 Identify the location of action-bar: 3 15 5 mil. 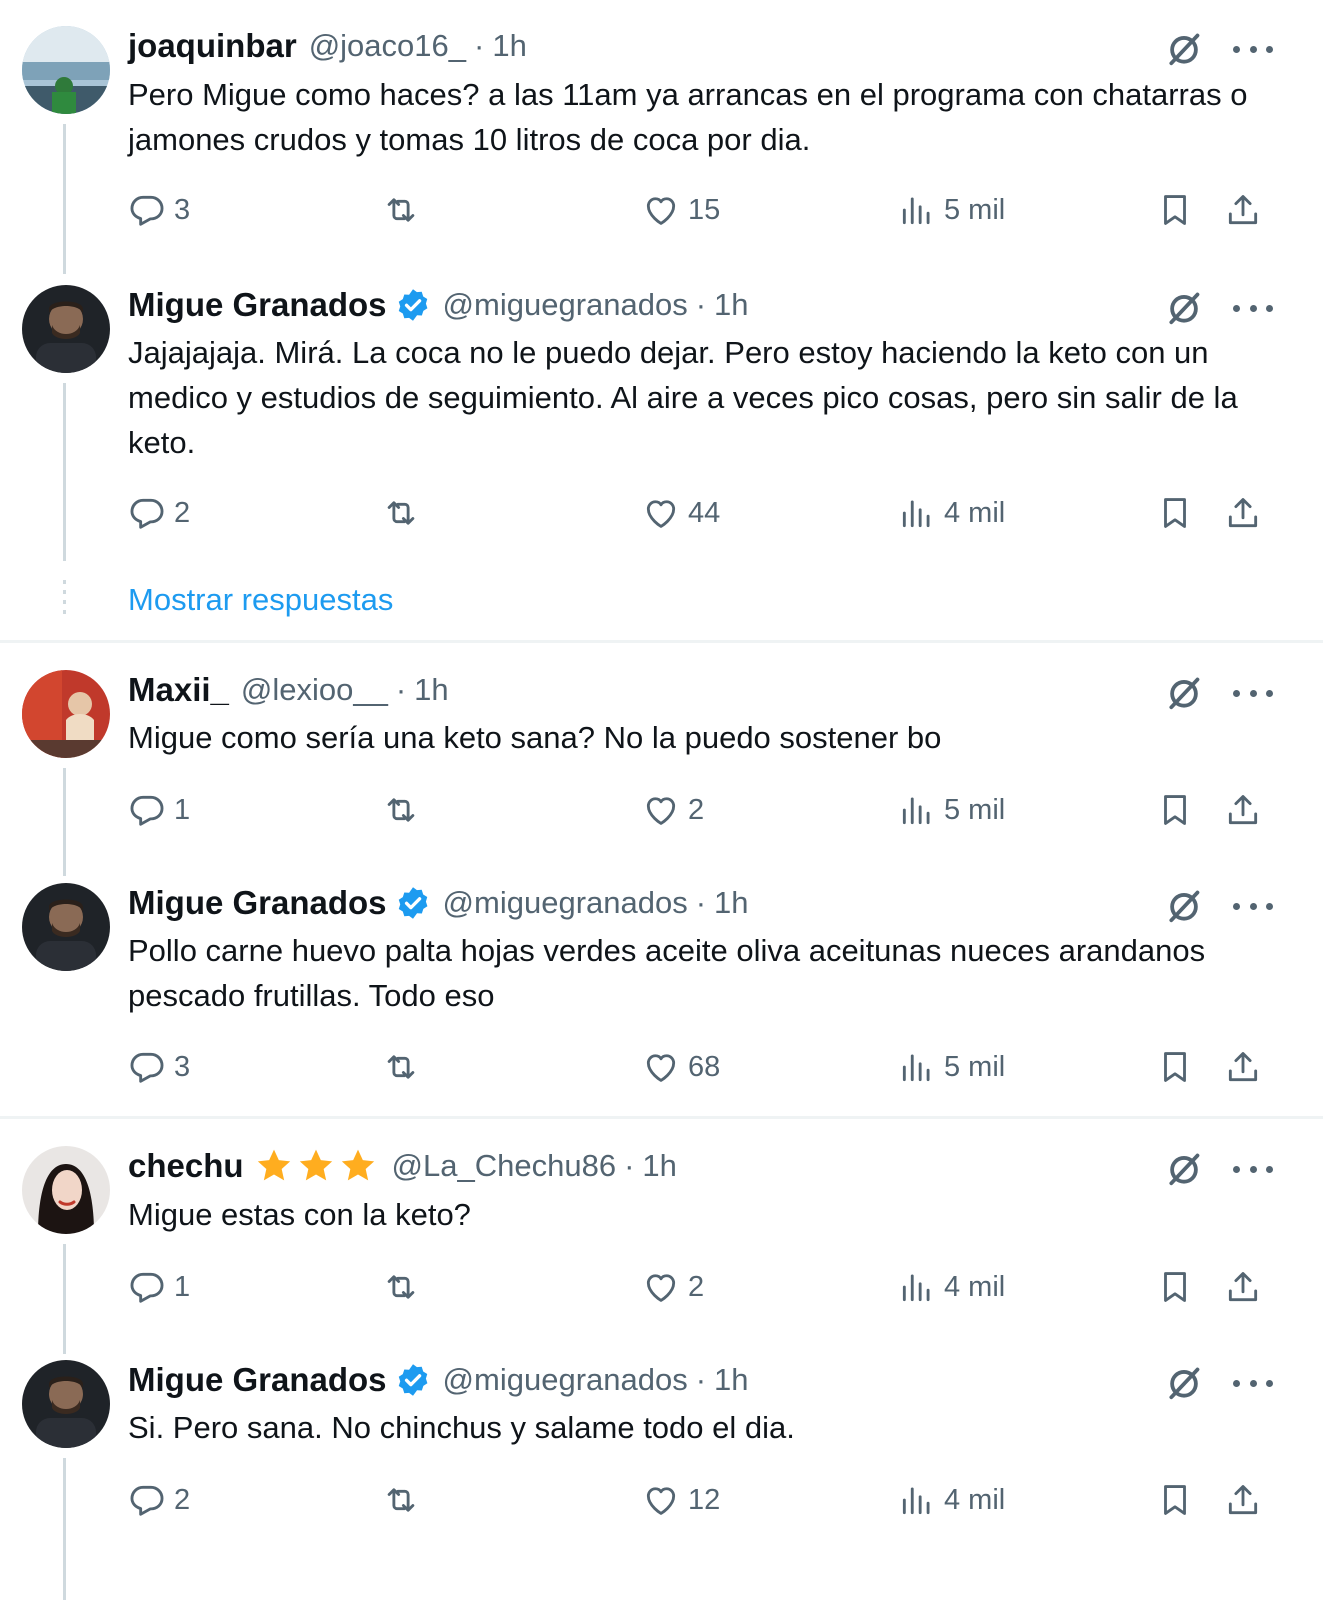
(661, 210).